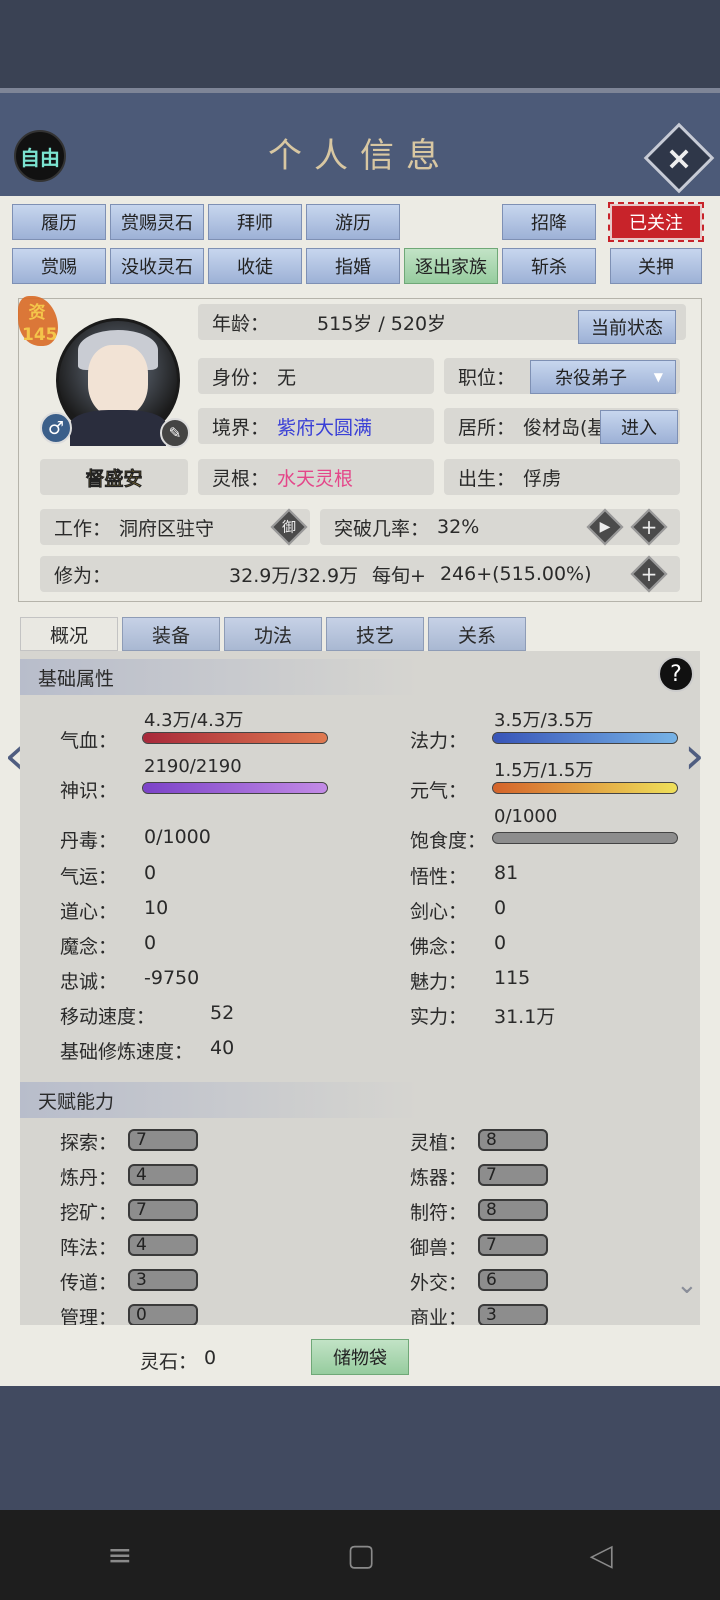  I want to click on swordheart-label: 剑心：, so click(439, 912).